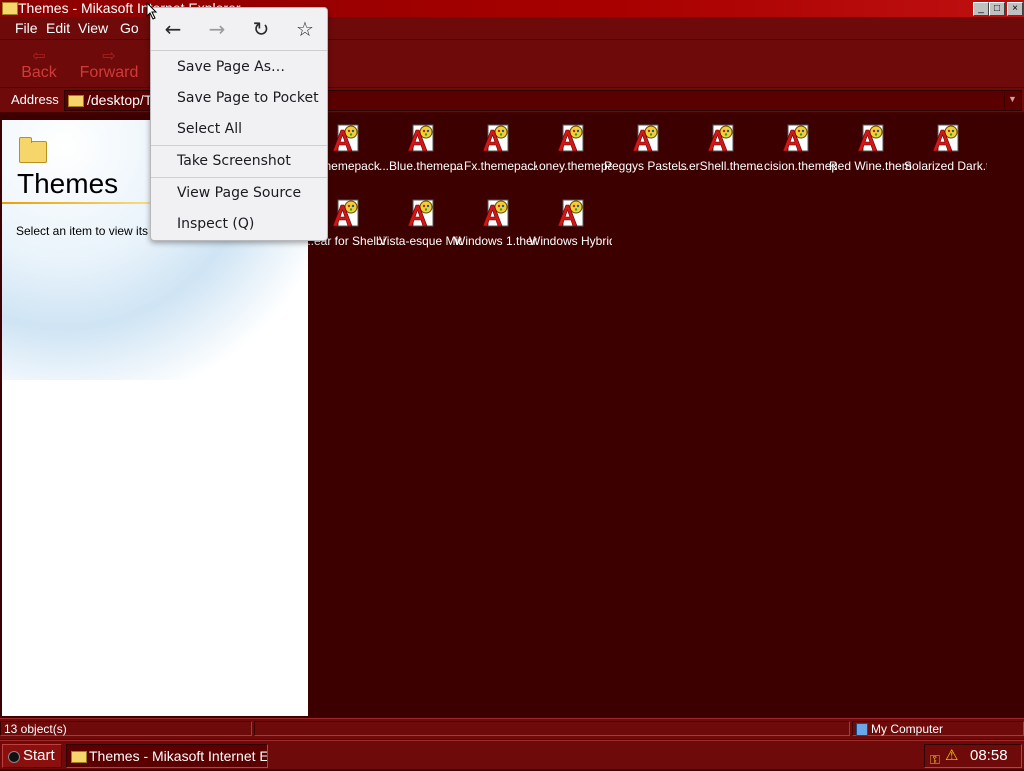 Image resolution: width=1024 pixels, height=771 pixels. Describe the element at coordinates (305, 29) in the screenshot. I see `bookmark-star-icon: ☆` at that location.